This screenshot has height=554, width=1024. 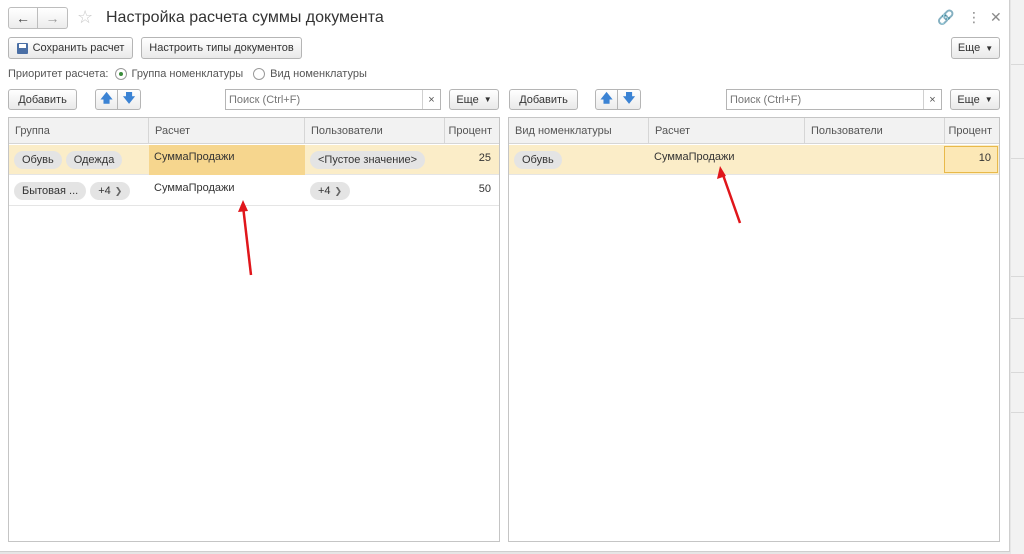 What do you see at coordinates (579, 131) in the screenshot?
I see `column-header-kind: Вид номенклатуры` at bounding box center [579, 131].